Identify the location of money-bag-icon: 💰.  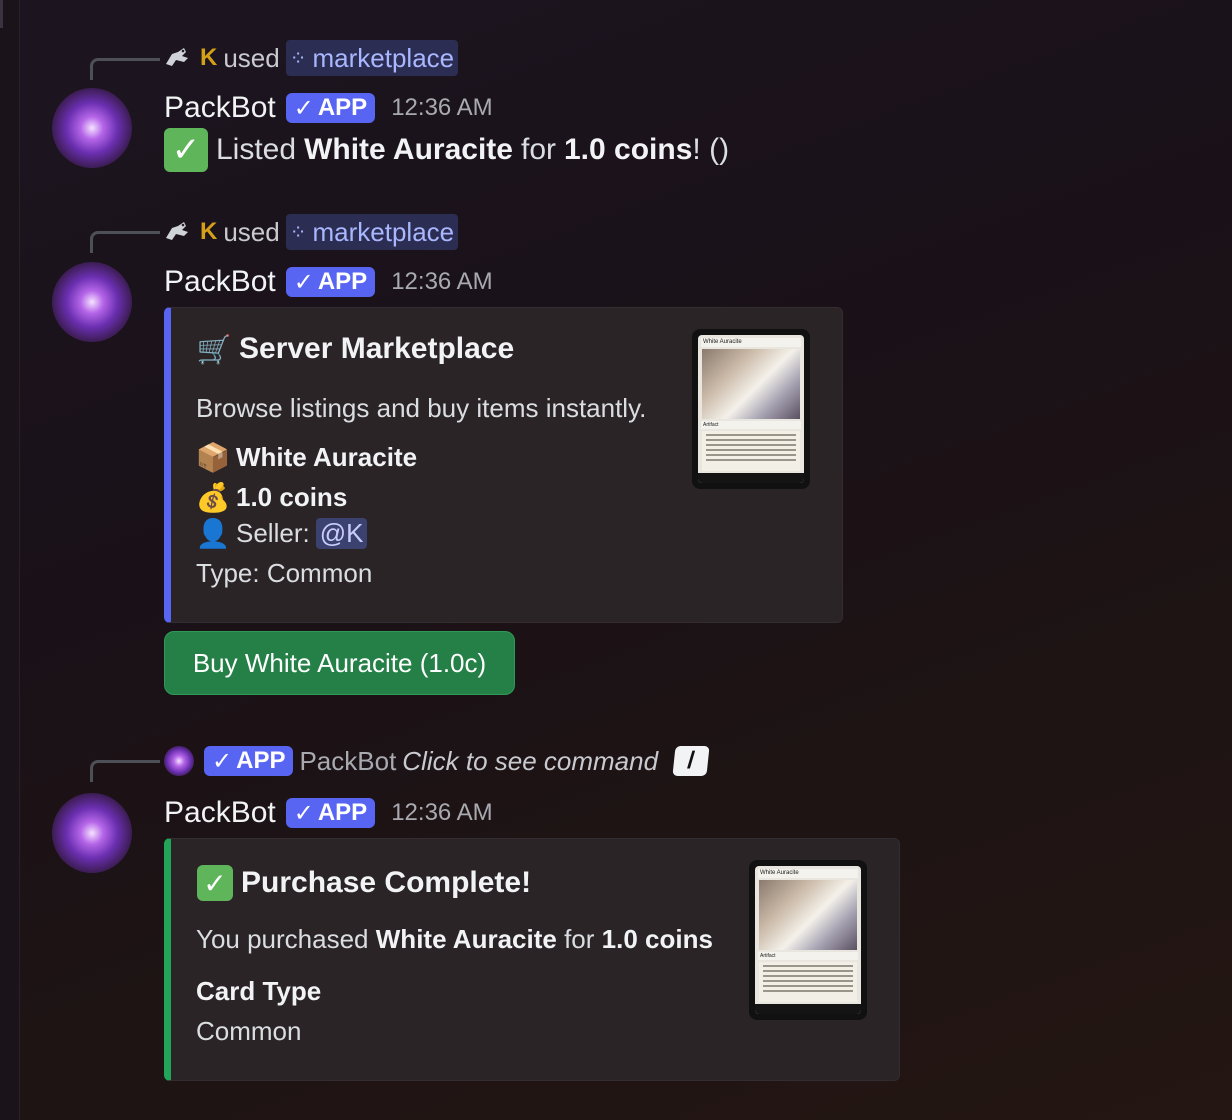
(213, 497).